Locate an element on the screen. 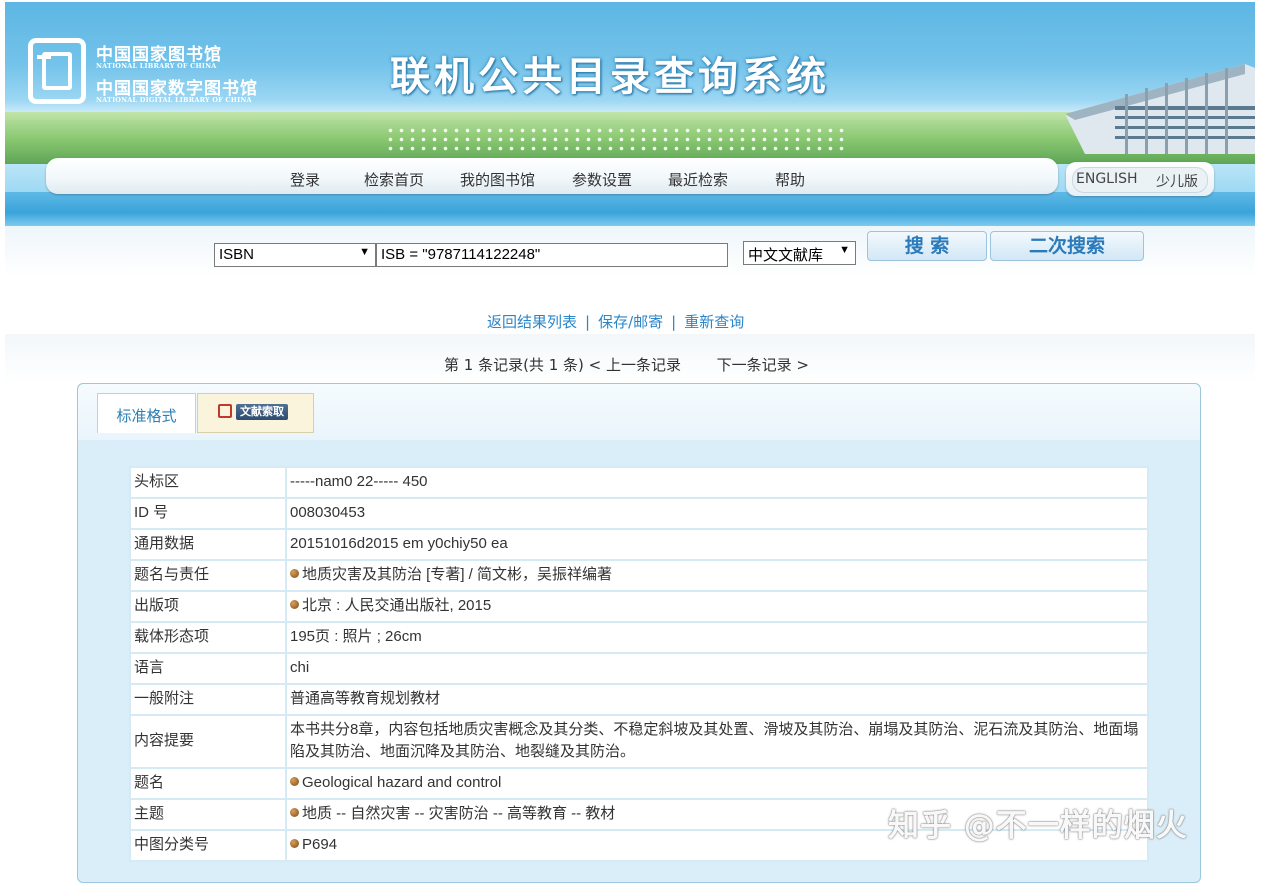 This screenshot has width=1262, height=883. kids-version-link: 少儿版 is located at coordinates (1177, 181).